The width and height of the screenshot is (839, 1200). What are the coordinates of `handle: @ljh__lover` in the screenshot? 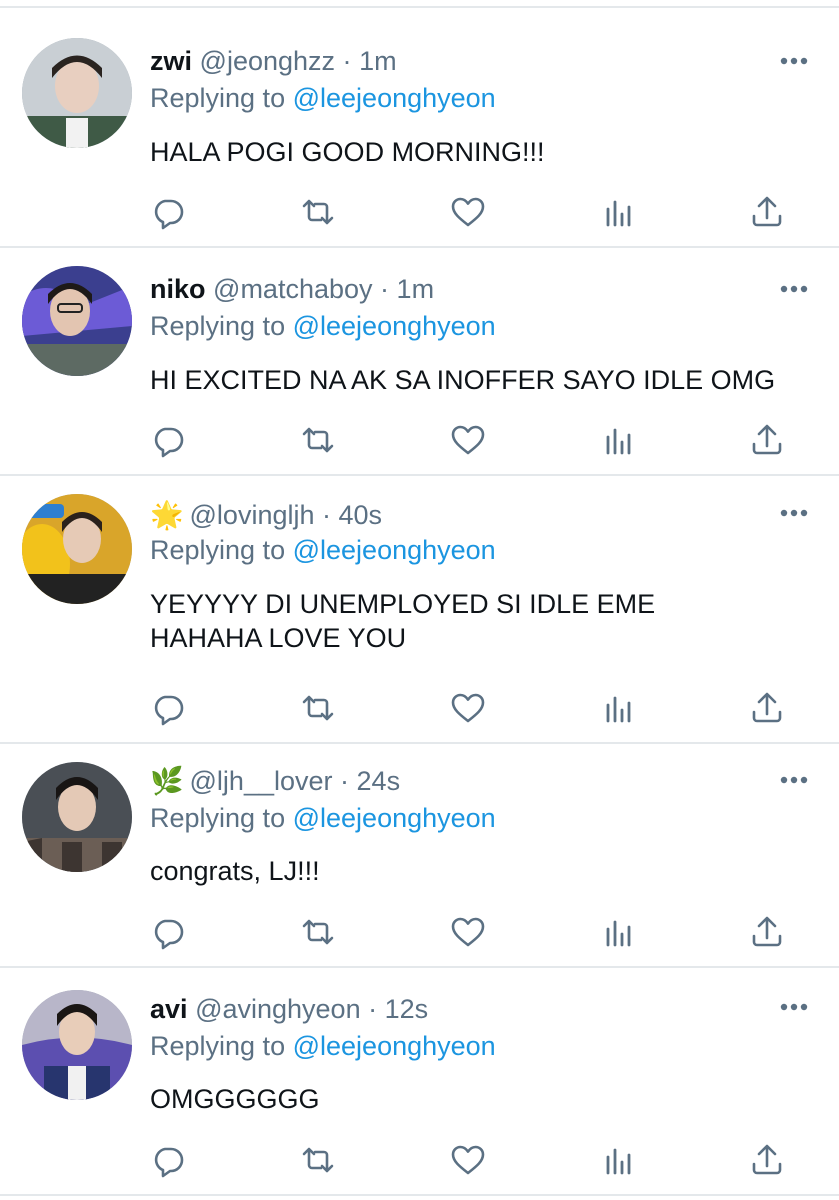 It's located at (261, 781).